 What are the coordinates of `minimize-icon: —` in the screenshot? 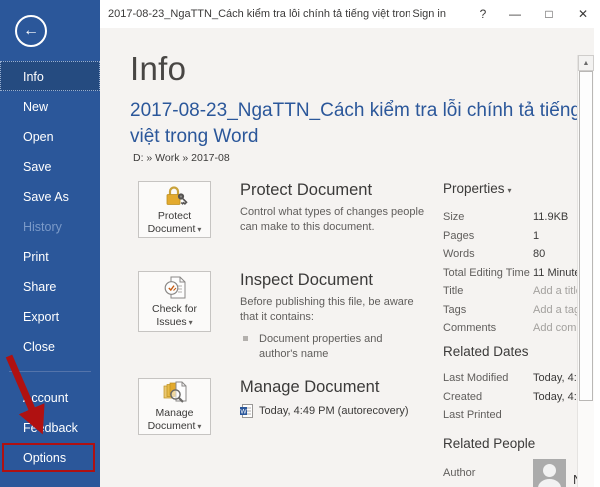 It's located at (515, 14).